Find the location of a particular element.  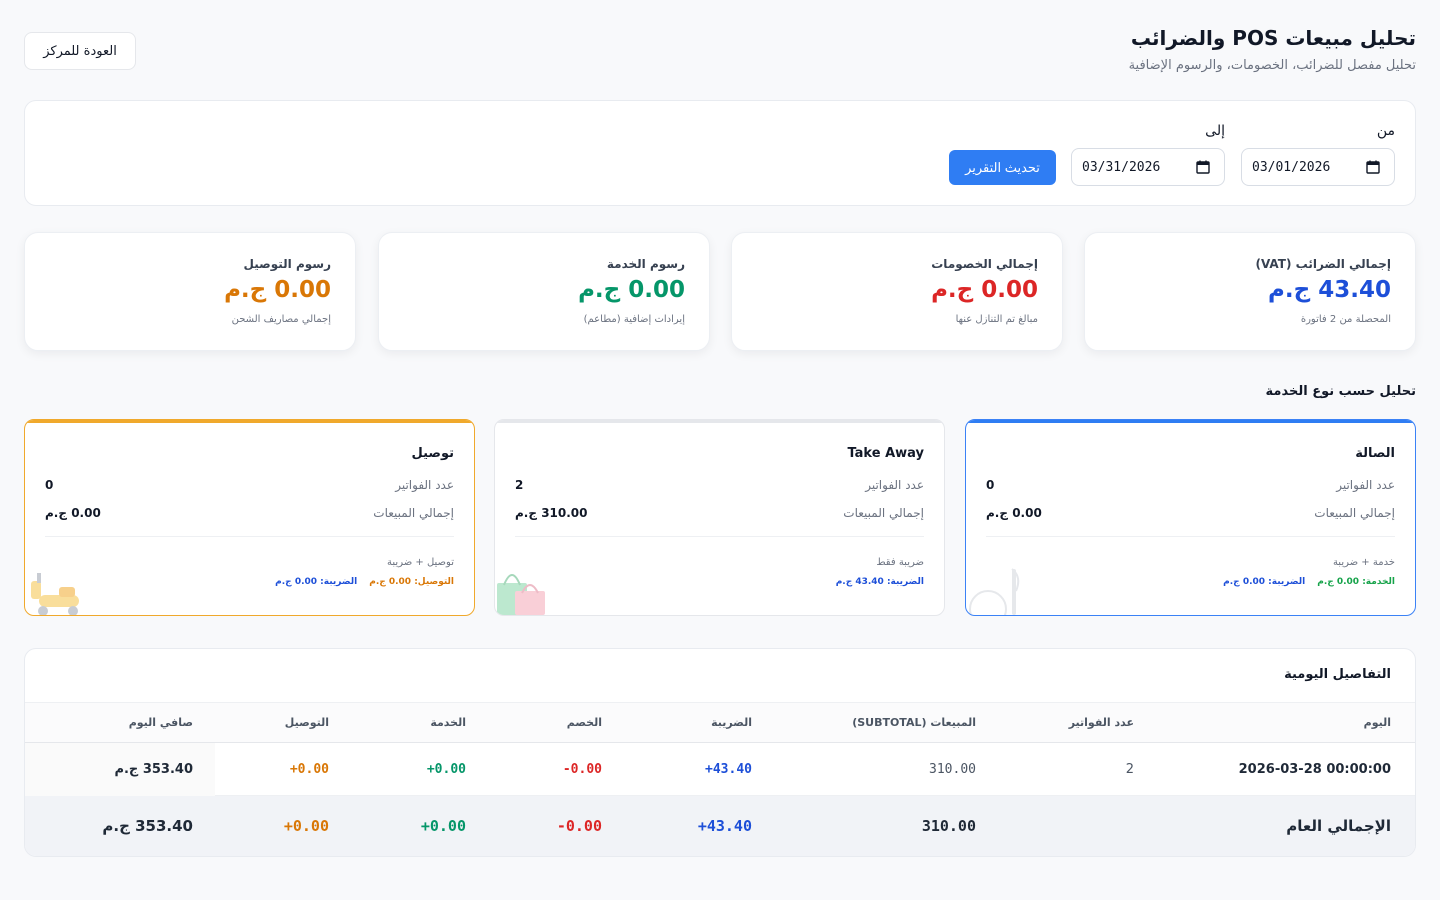

column-header: عدد الفواتير is located at coordinates (1101, 722).